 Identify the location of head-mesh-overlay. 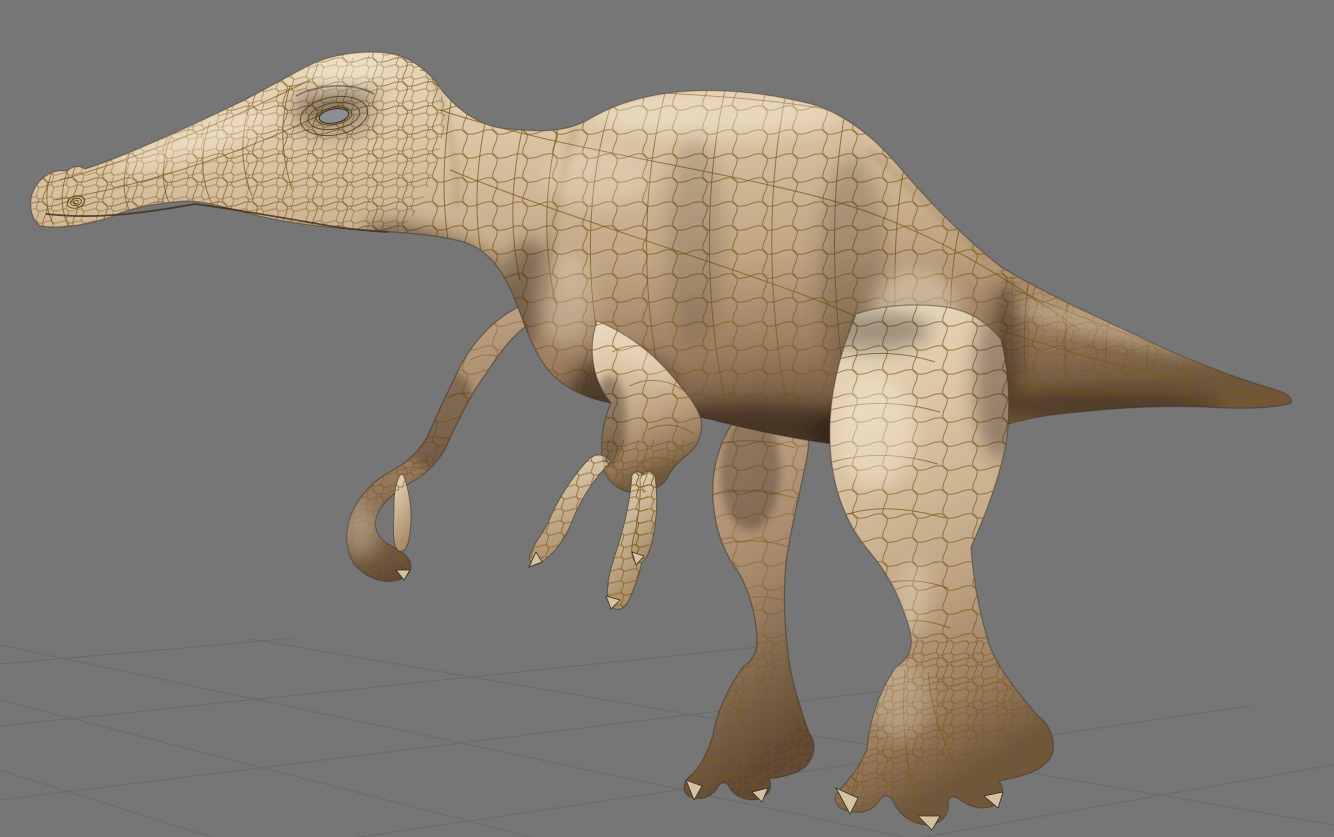
(238, 144).